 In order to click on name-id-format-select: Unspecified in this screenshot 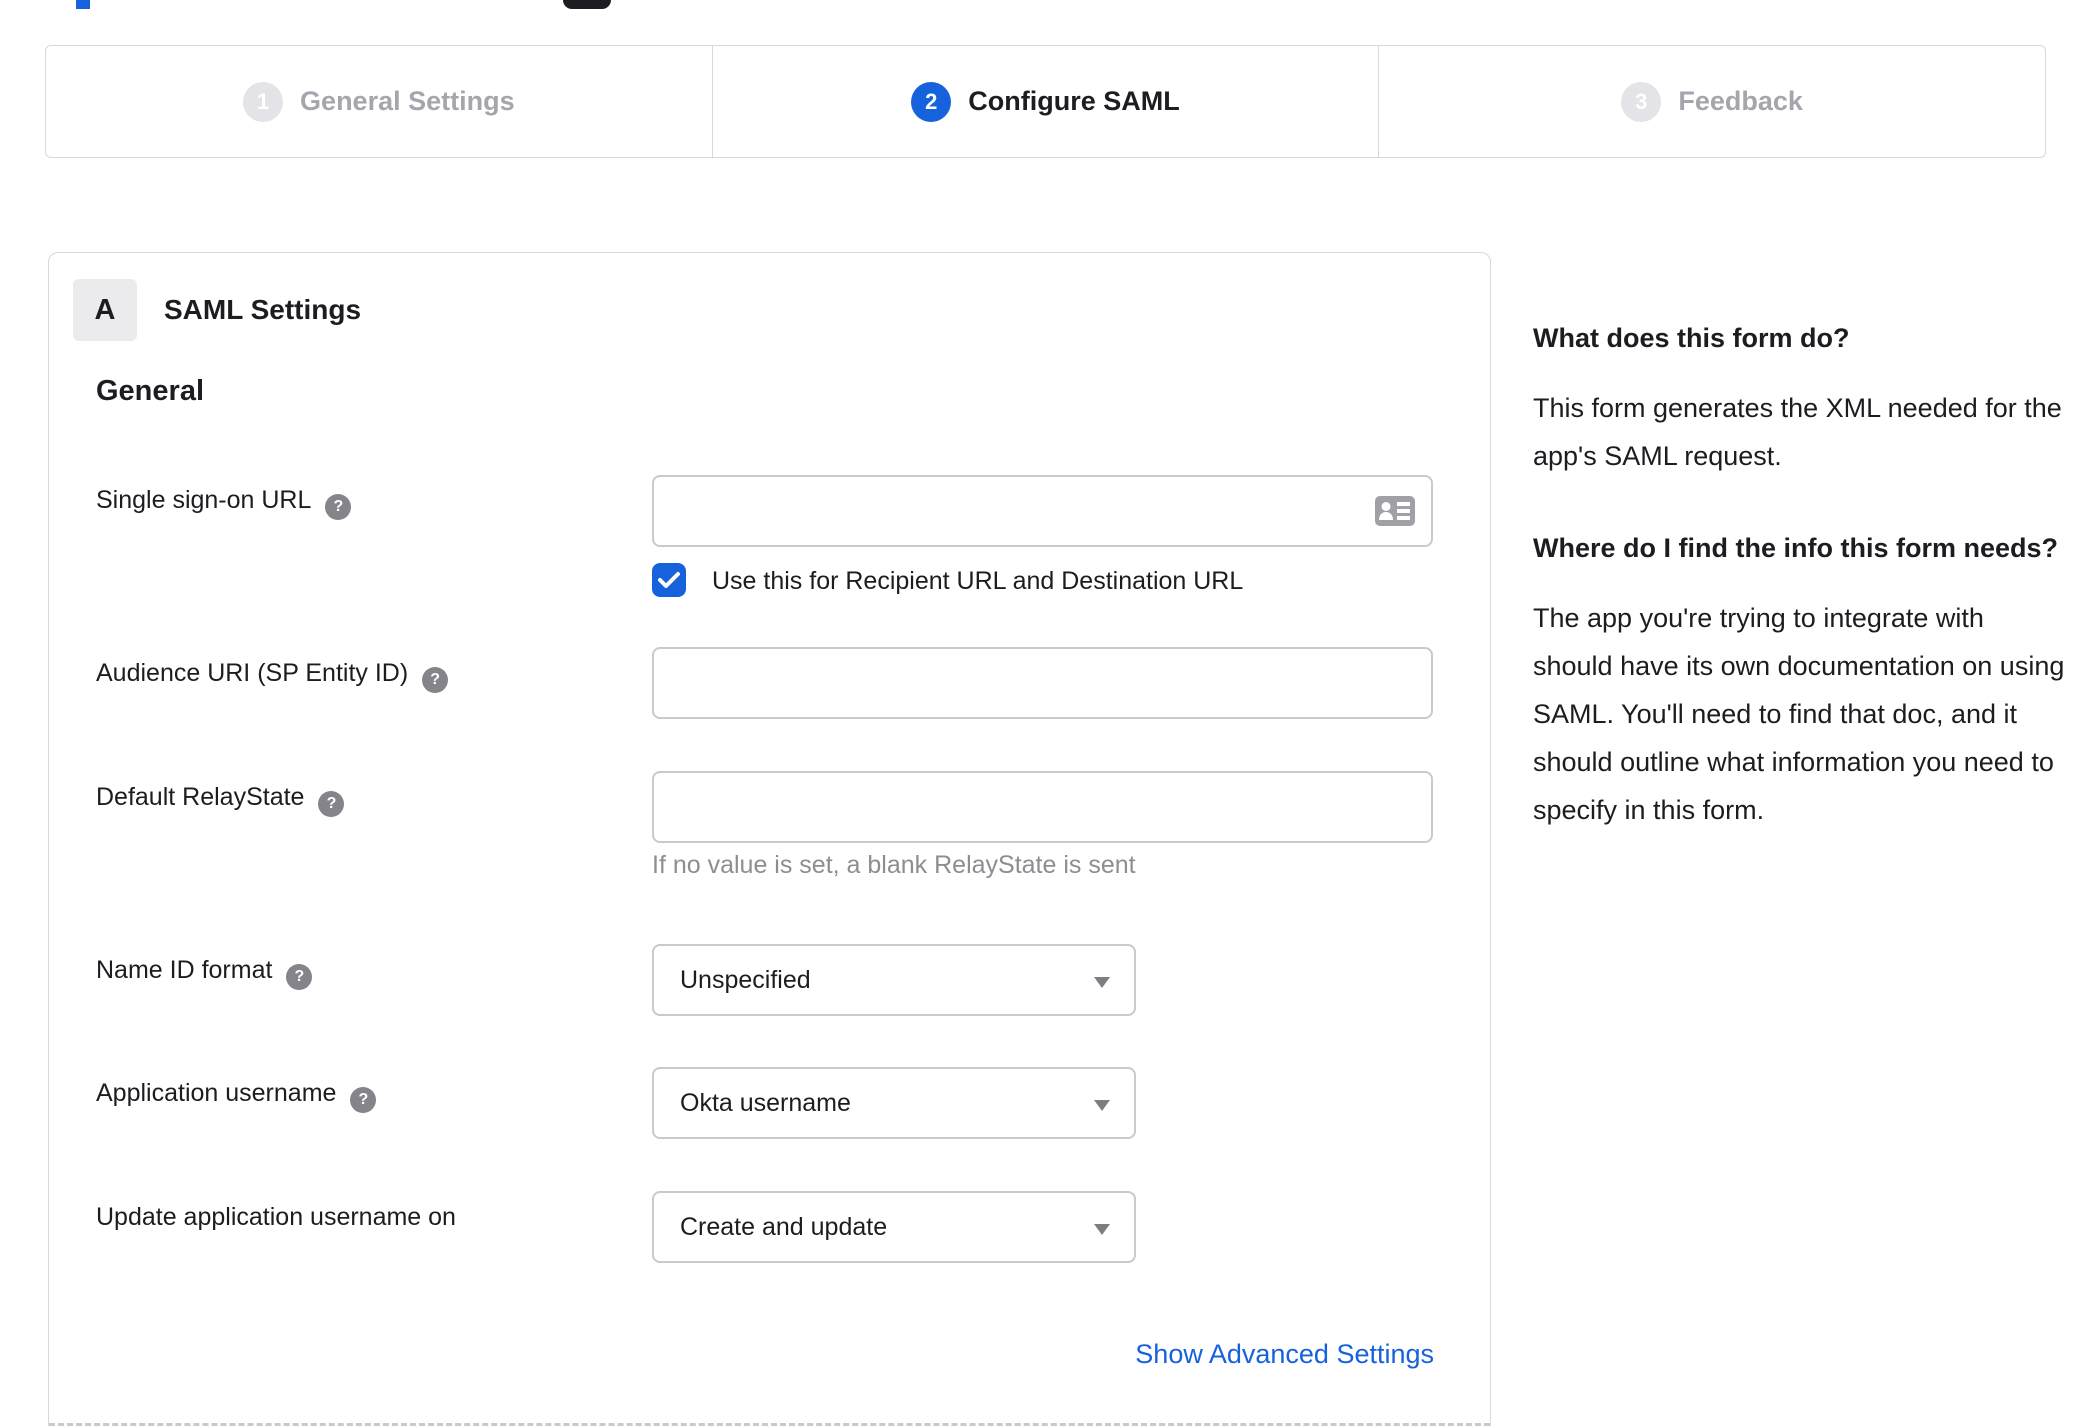, I will do `click(894, 980)`.